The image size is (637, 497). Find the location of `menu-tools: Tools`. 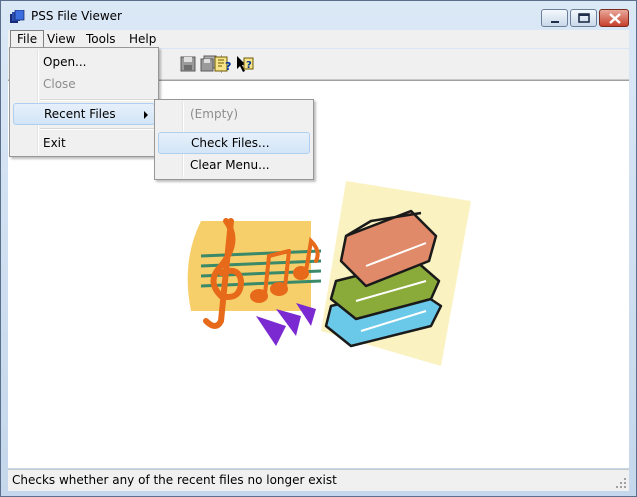

menu-tools: Tools is located at coordinates (101, 39).